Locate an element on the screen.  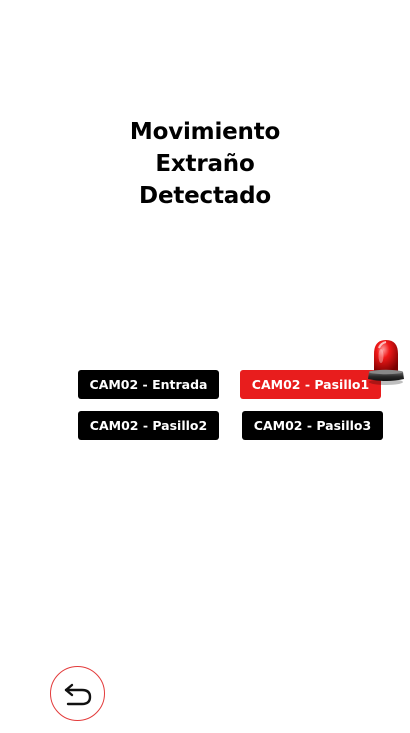
alert-title-line-2: Extraño is located at coordinates (205, 164).